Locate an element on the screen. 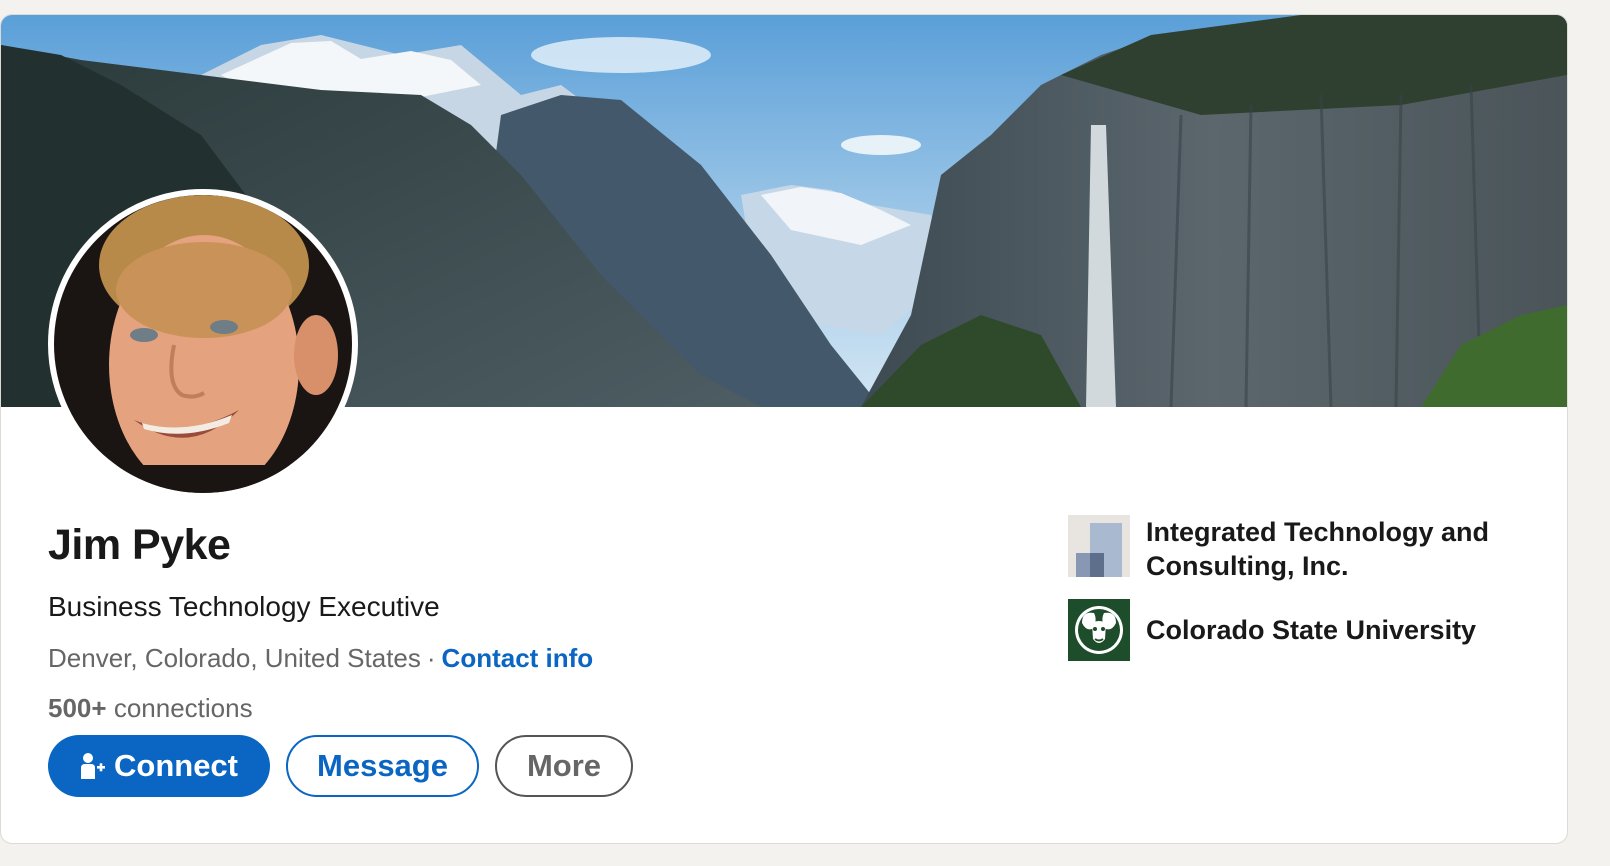 The width and height of the screenshot is (1610, 866). education-school: Colorado State University is located at coordinates (1297, 630).